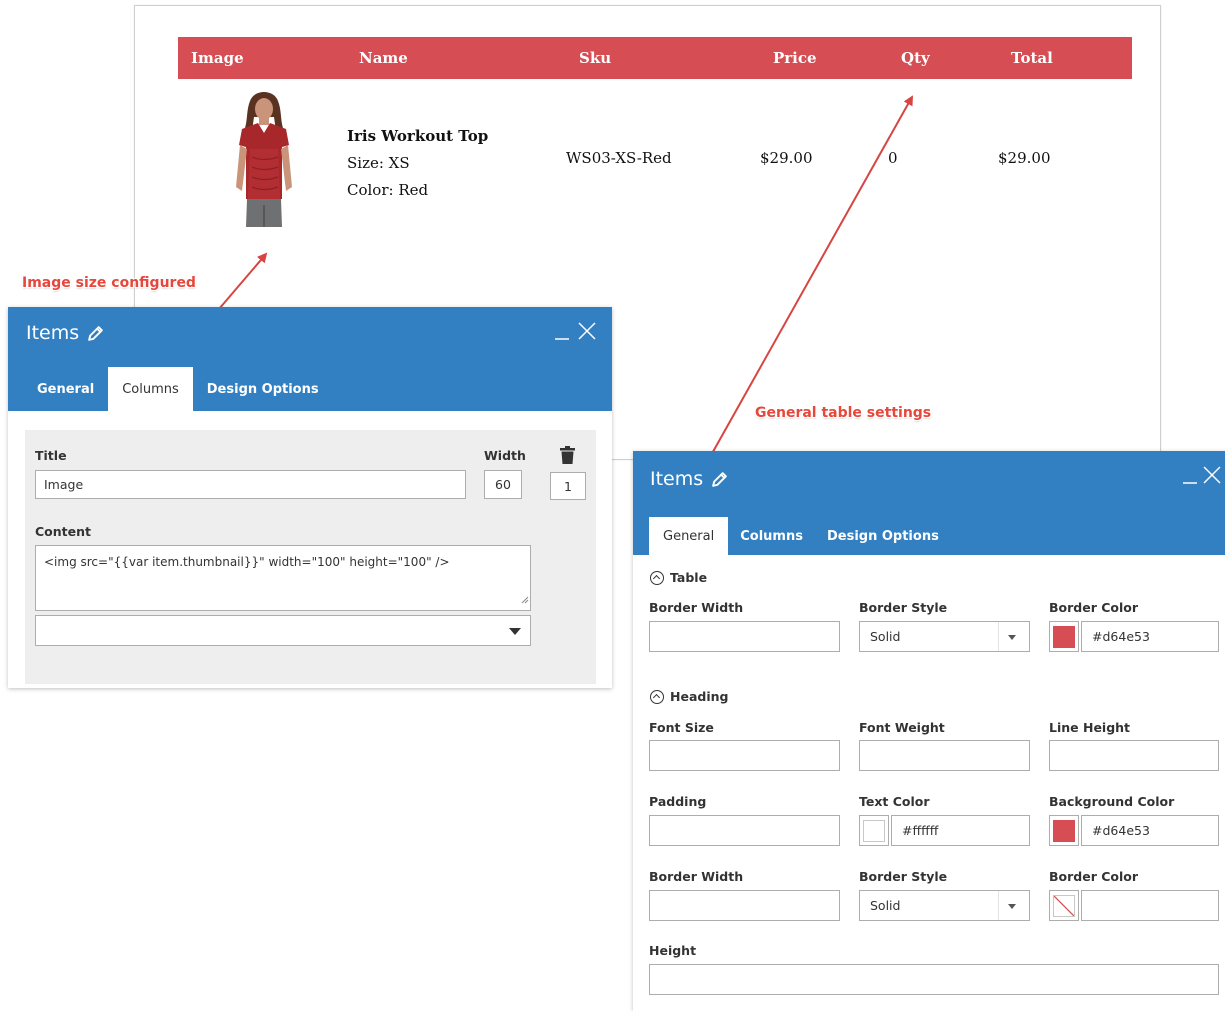  Describe the element at coordinates (681, 727) in the screenshot. I see `font-size-label: Font Size` at that location.